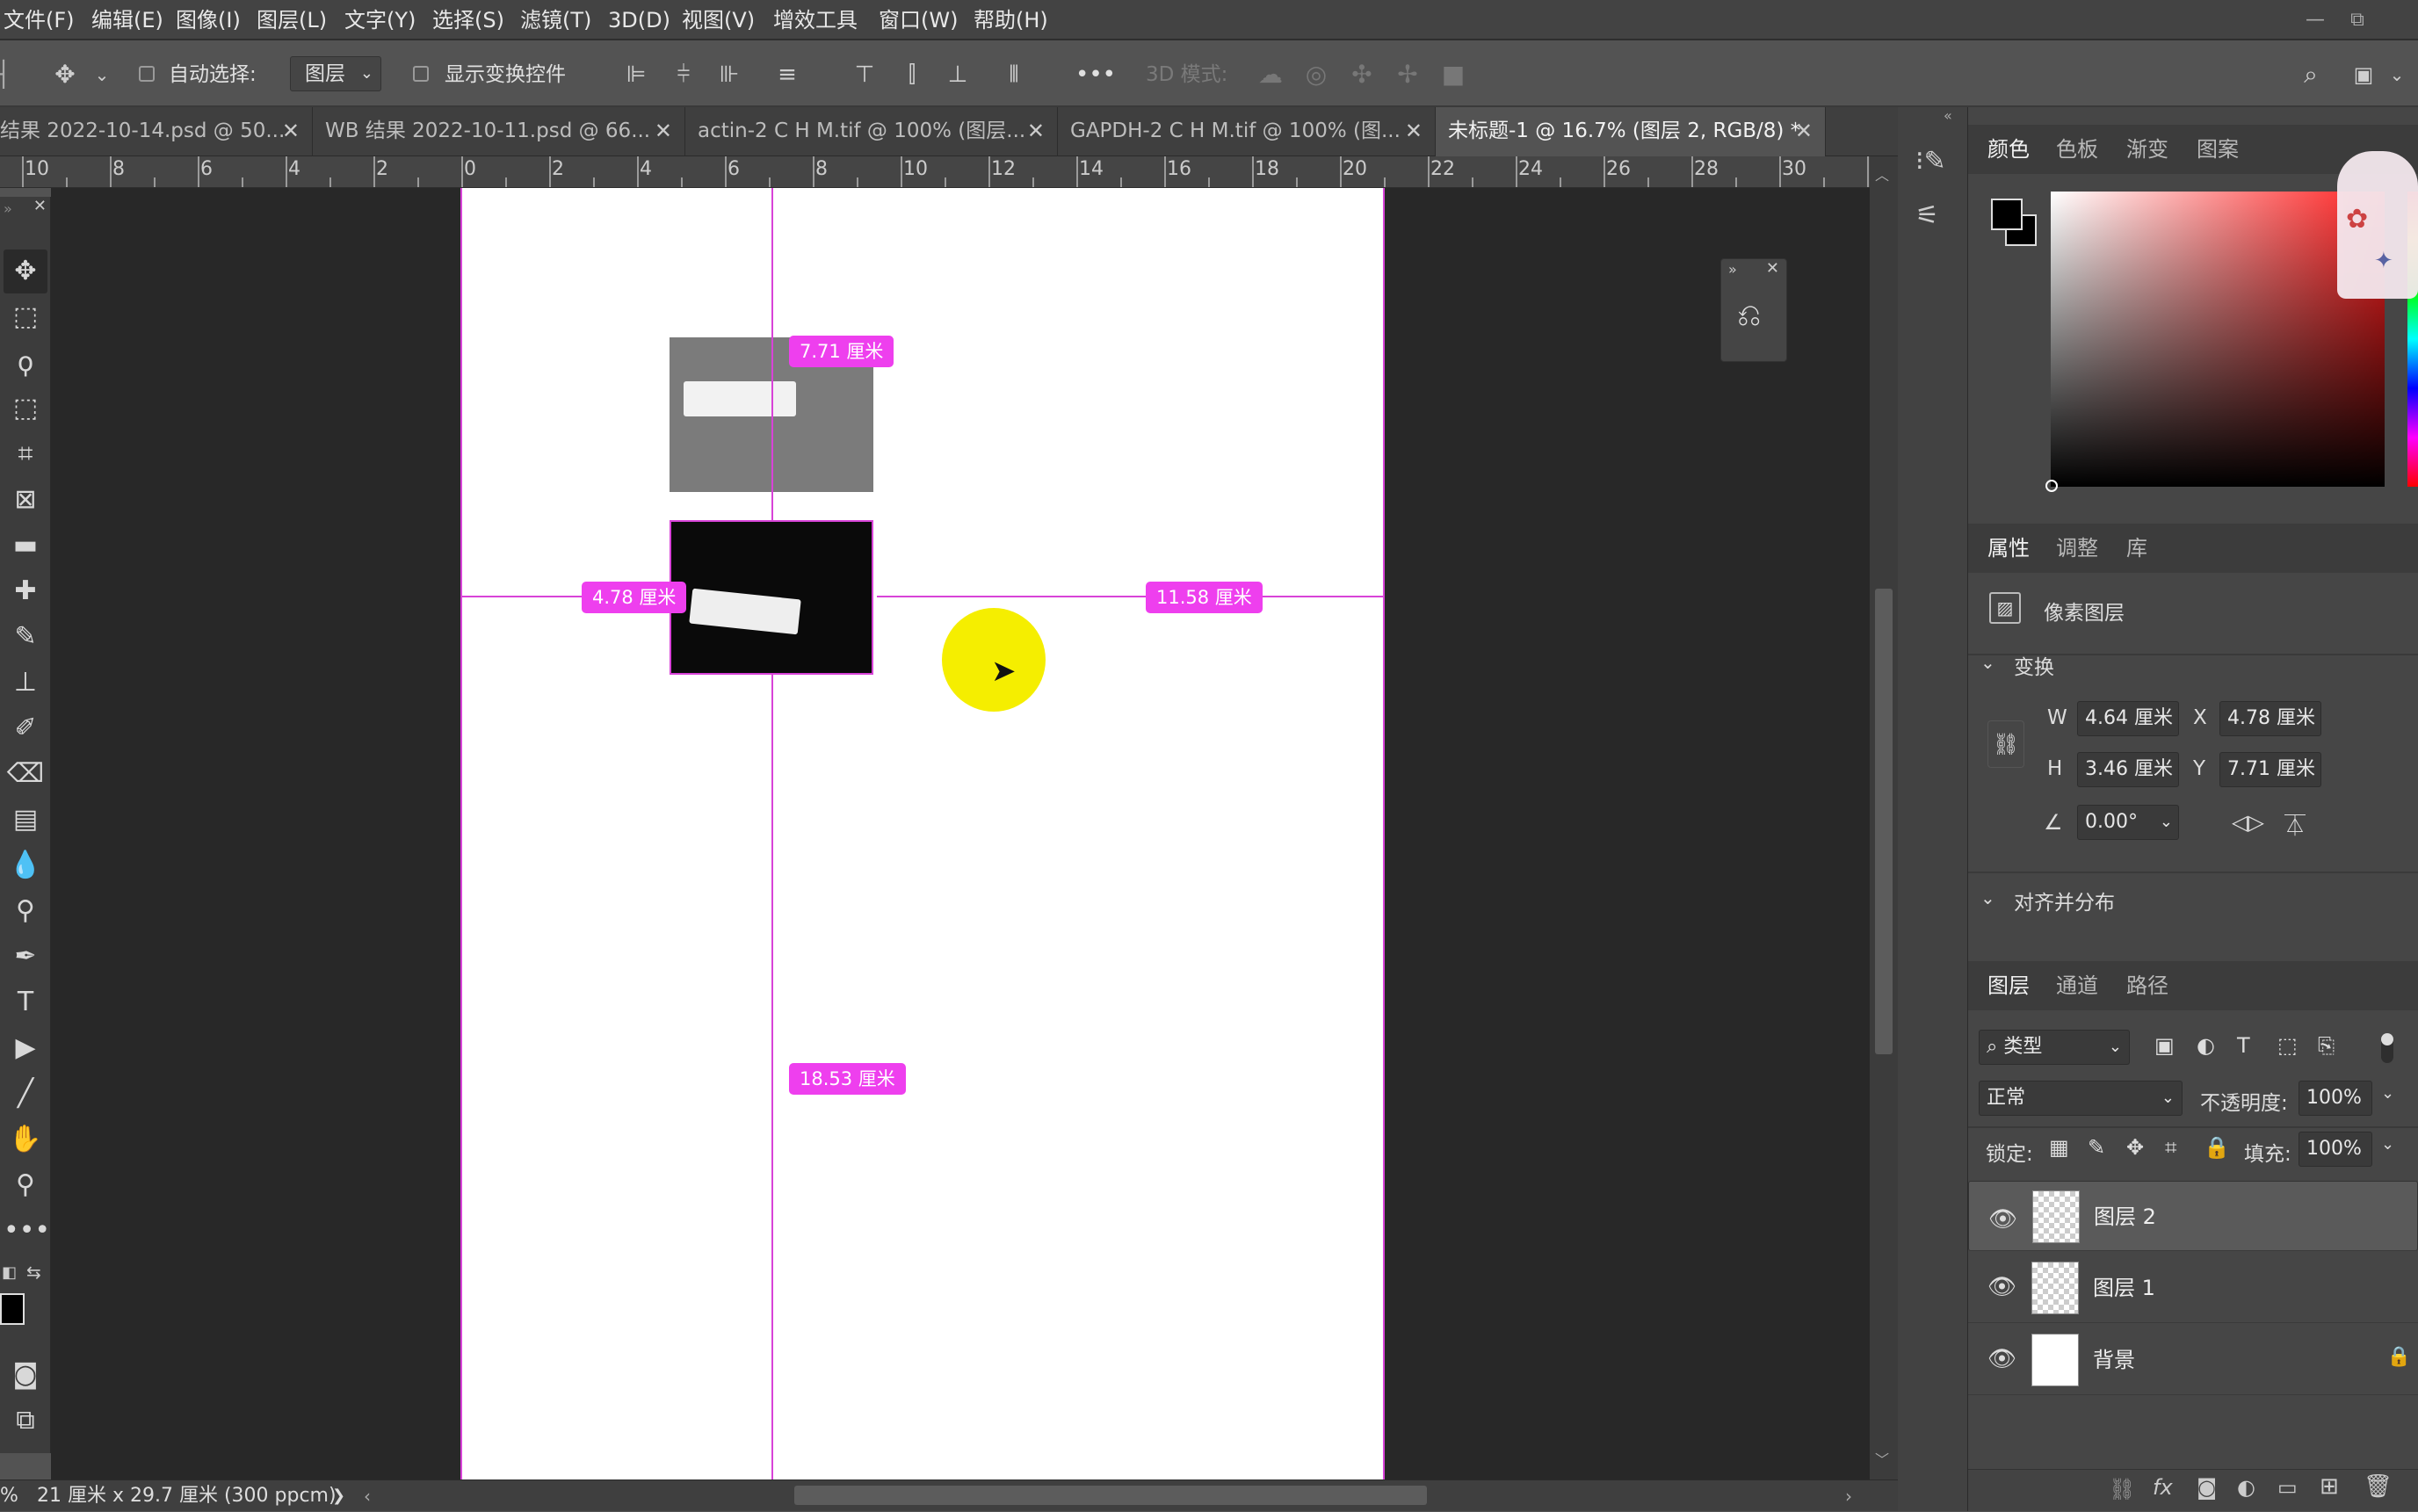 The height and width of the screenshot is (1512, 2418). Describe the element at coordinates (2329, 1487) in the screenshot. I see `new-layer-icon: ⊞` at that location.